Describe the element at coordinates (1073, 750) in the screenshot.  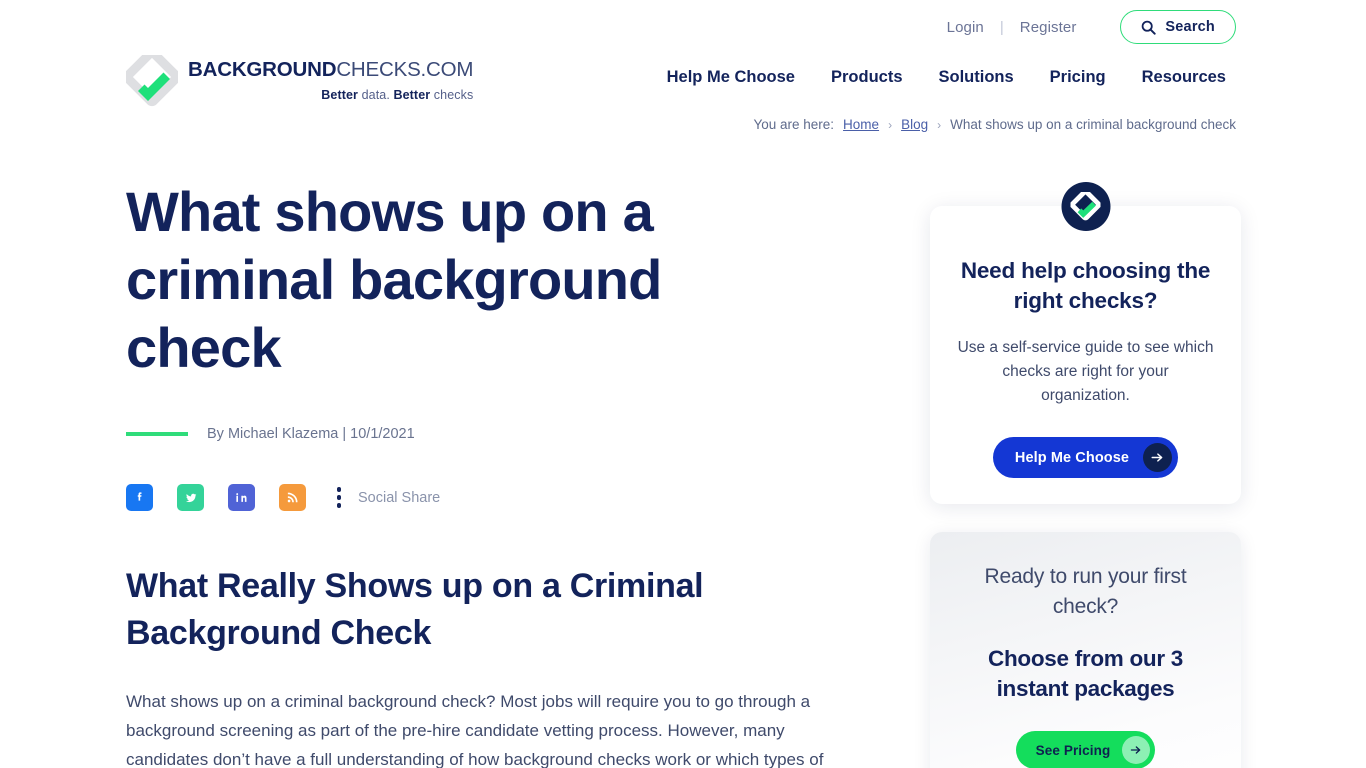
I see `see-pricing-button-label: See Pricing` at that location.